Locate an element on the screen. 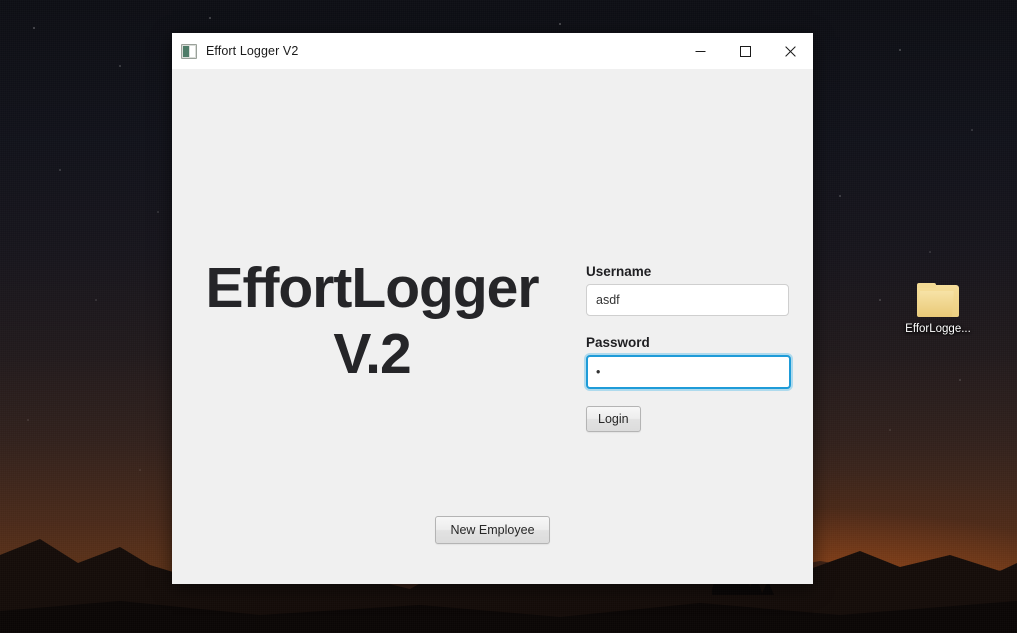 The width and height of the screenshot is (1017, 633). window-controls is located at coordinates (745, 51).